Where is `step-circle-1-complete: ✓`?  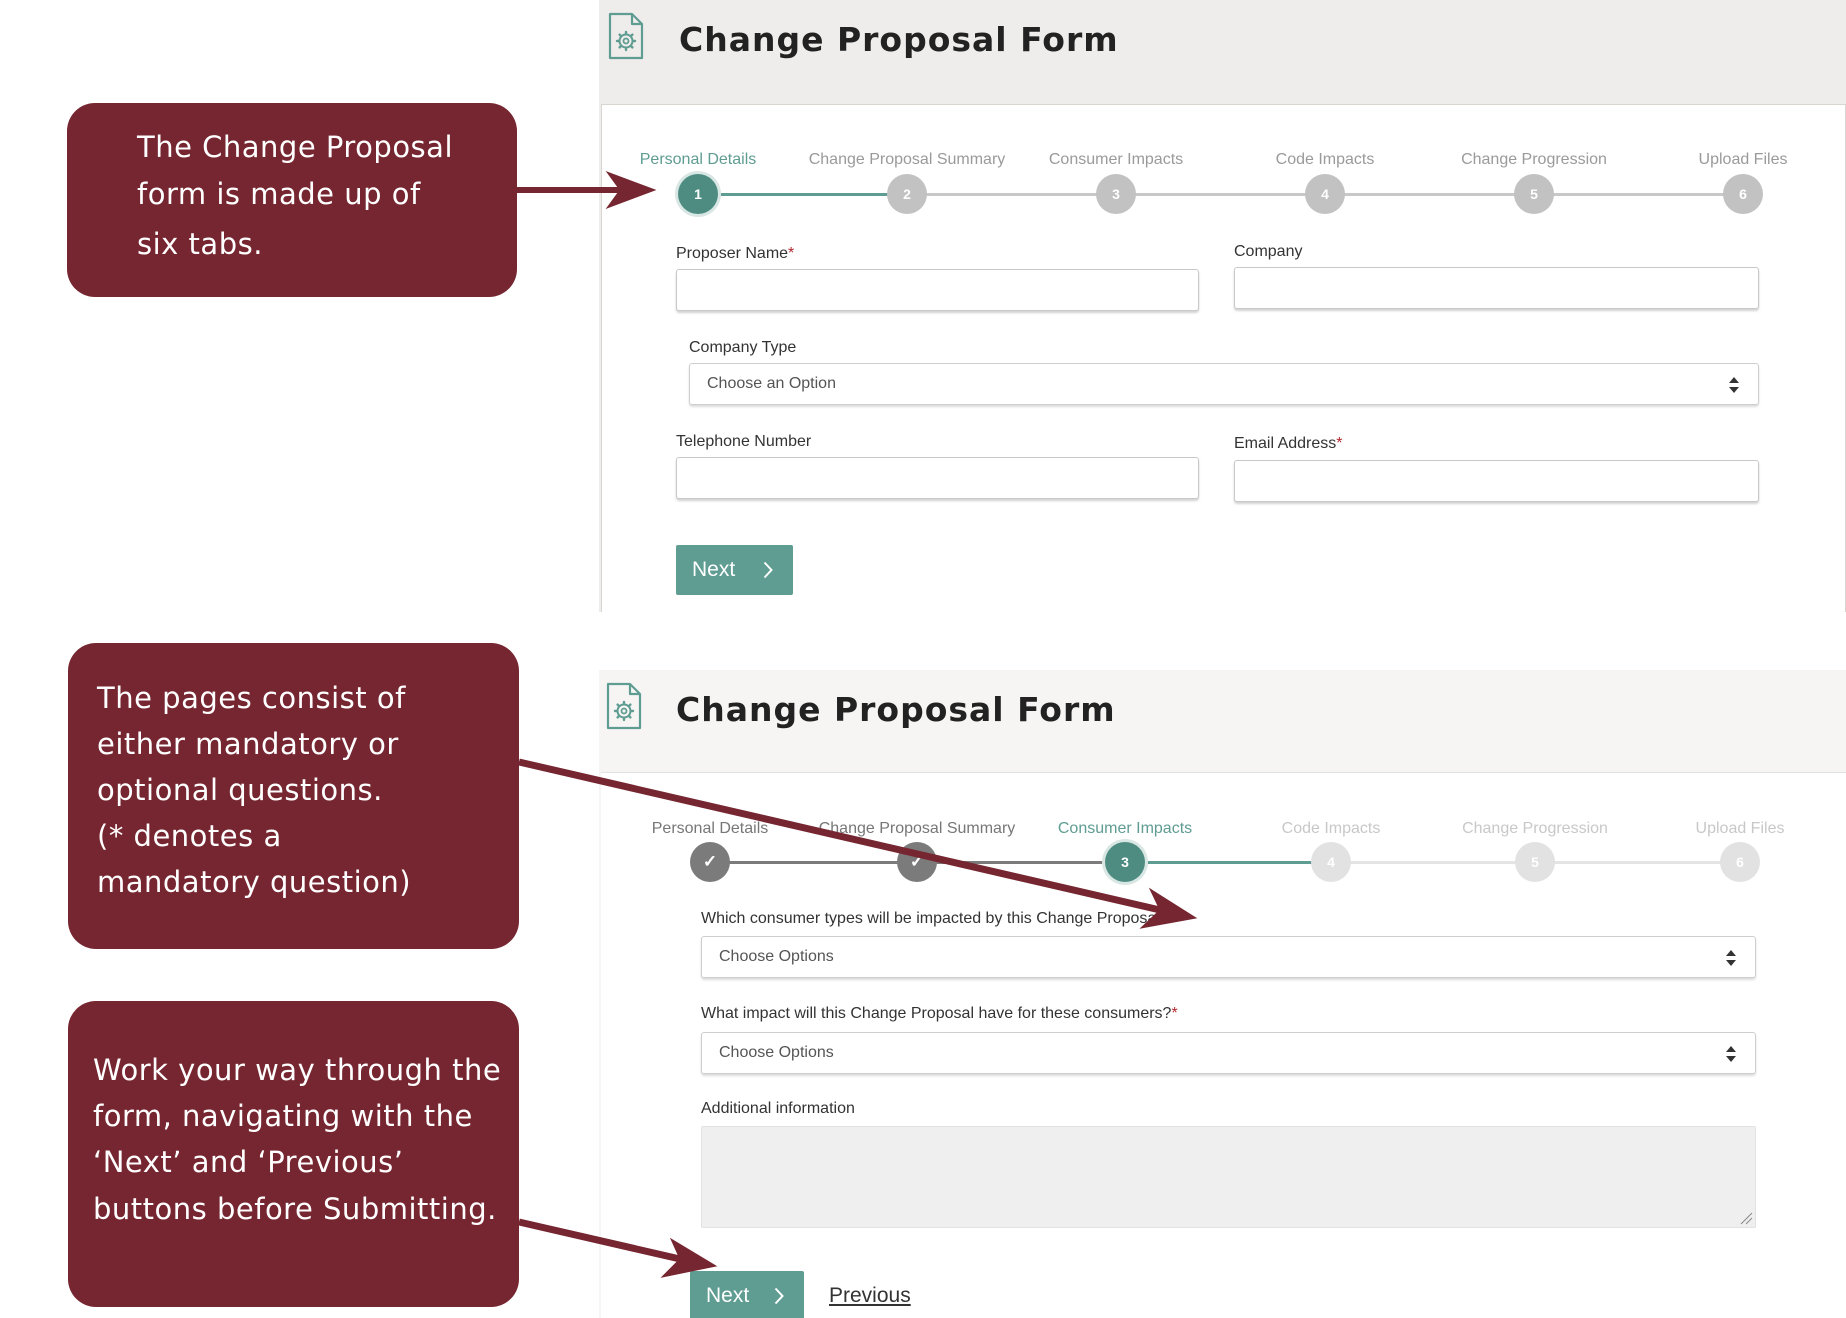 step-circle-1-complete: ✓ is located at coordinates (710, 862).